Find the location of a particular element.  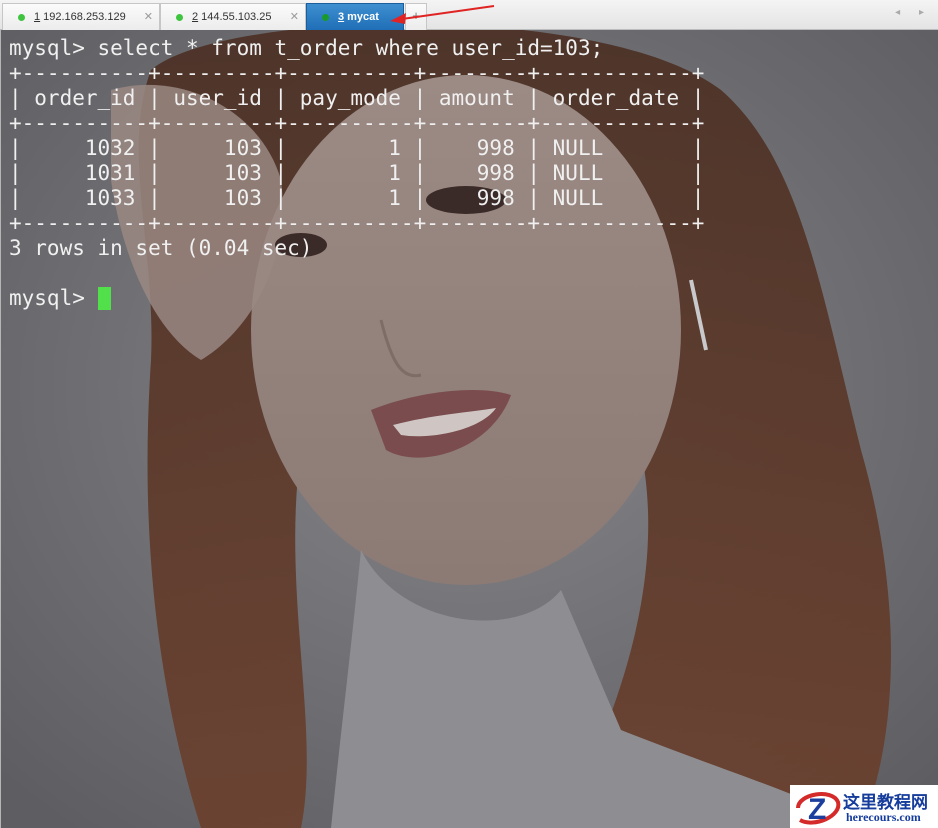

prompt-line: mysql> is located at coordinates (356, 298).